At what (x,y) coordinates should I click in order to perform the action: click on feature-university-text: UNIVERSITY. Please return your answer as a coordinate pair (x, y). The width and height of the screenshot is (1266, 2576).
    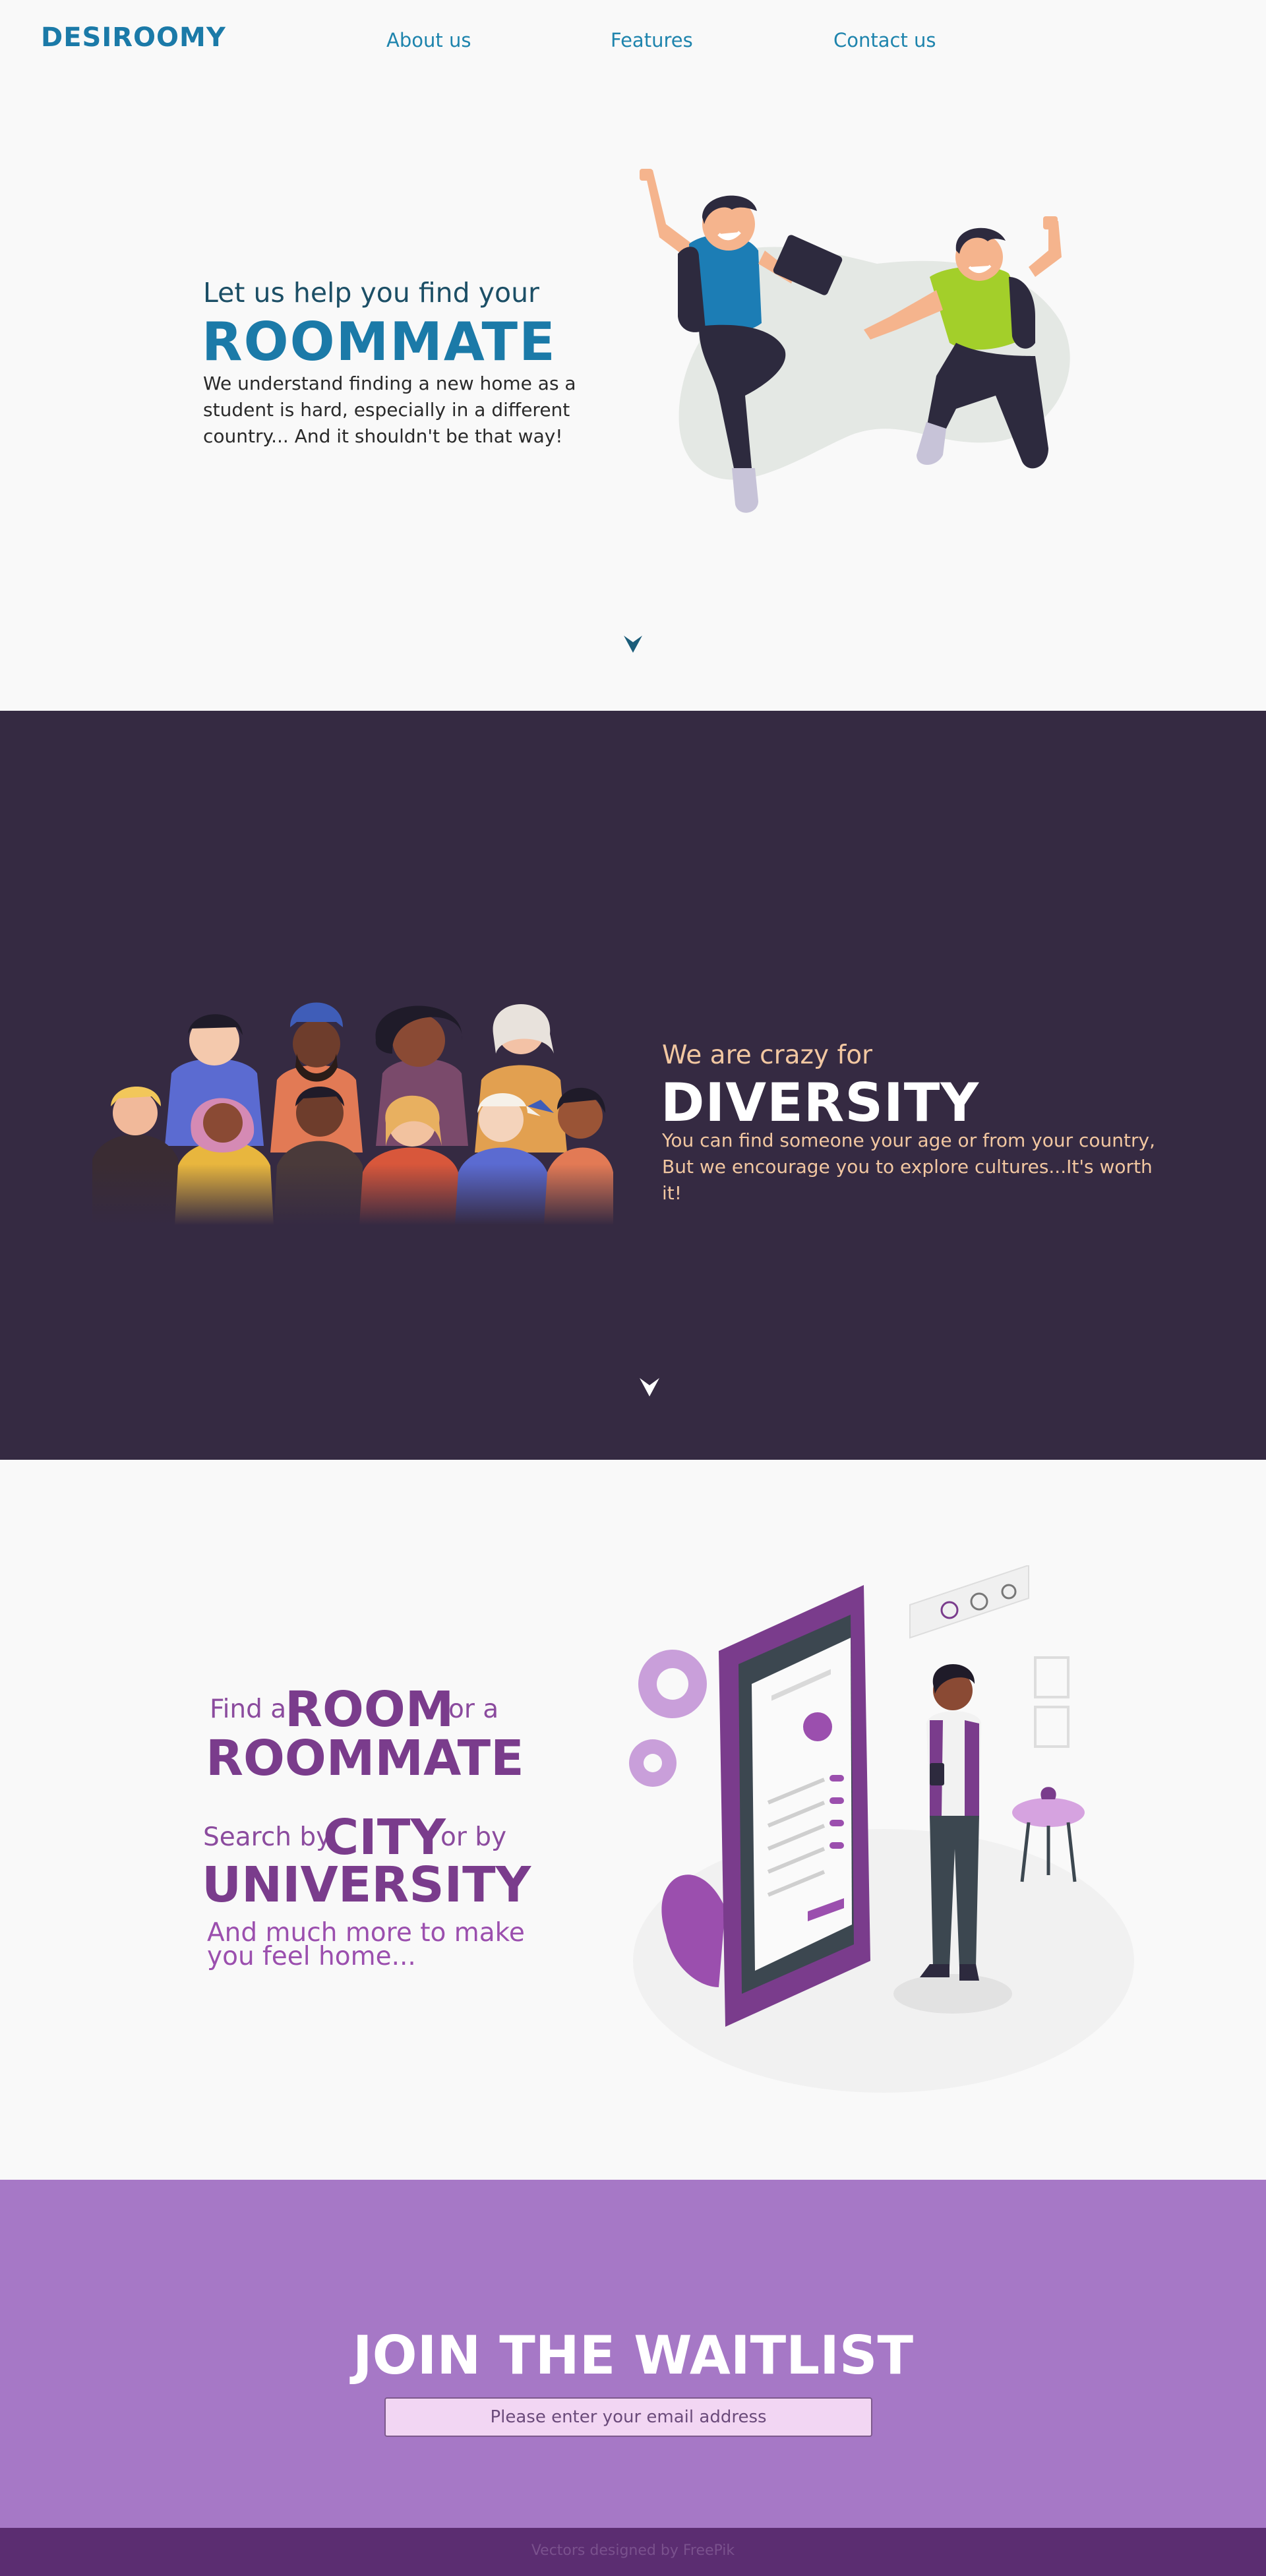
    Looking at the image, I should click on (366, 1885).